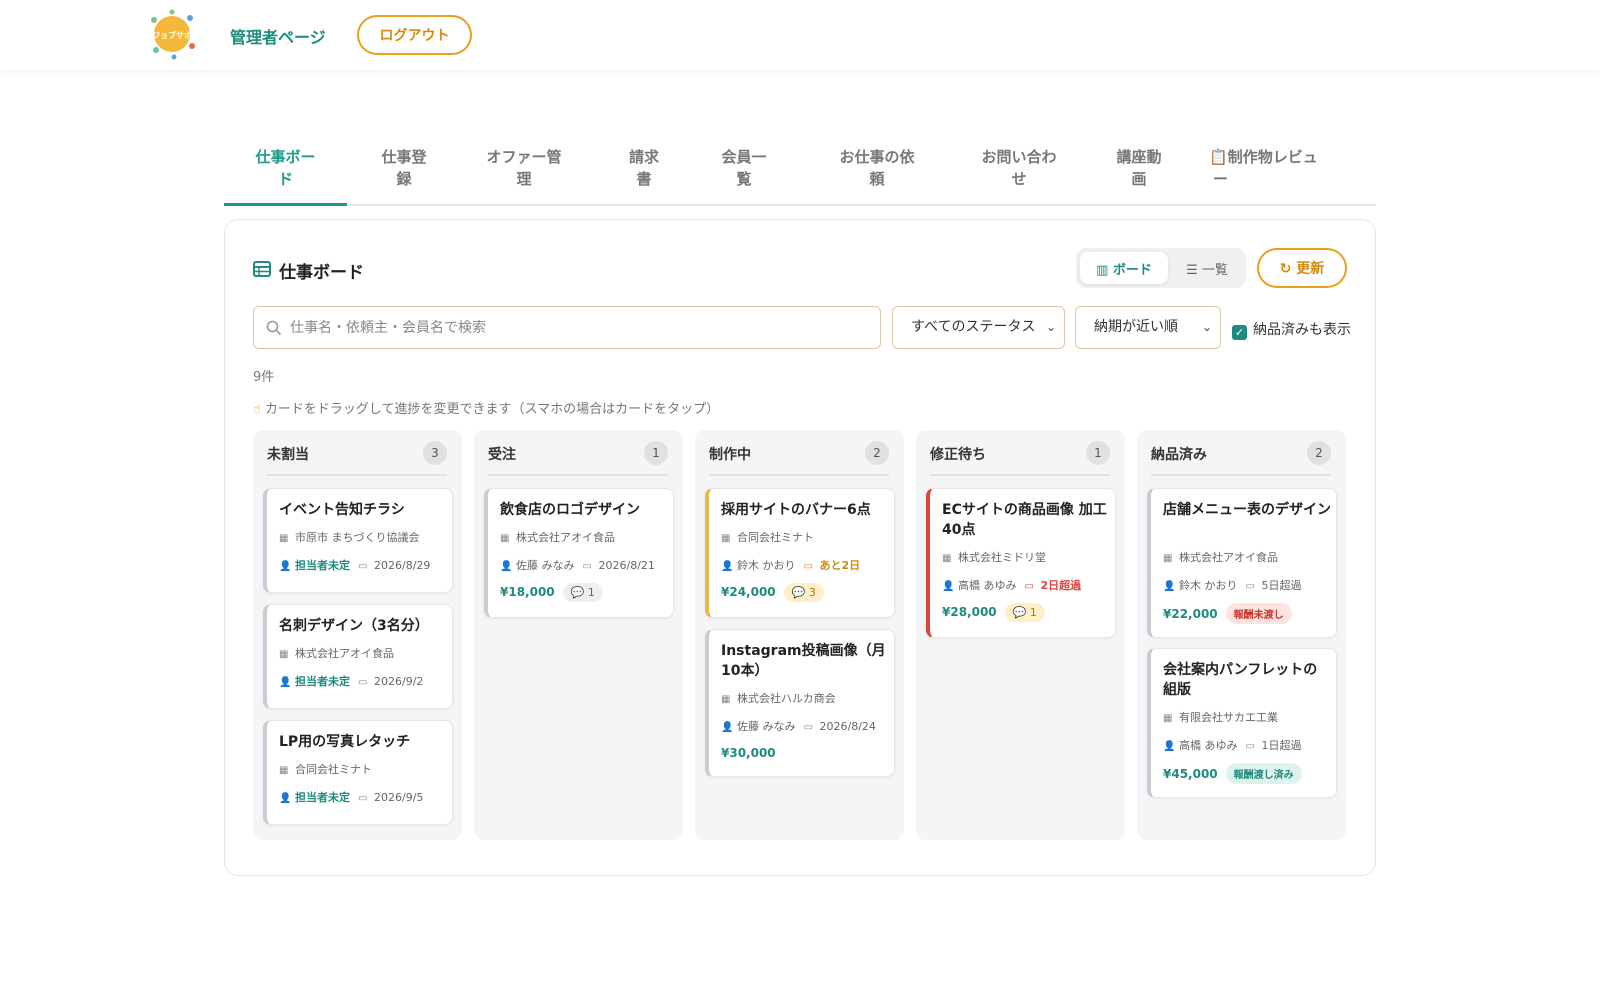 This screenshot has width=1600, height=1000. I want to click on drag-hint: ☝ カードをドラッグして進捗を変更できます（スマホの場合はカードをタップ）, so click(486, 407).